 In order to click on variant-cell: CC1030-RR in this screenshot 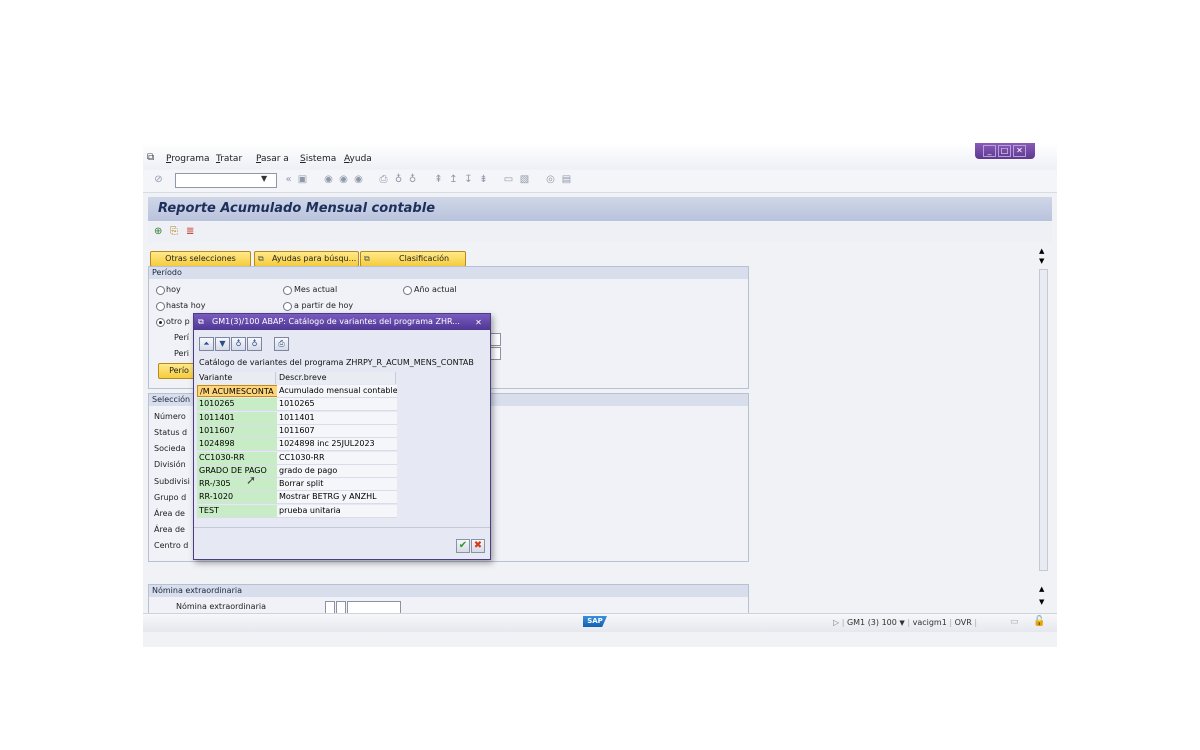, I will do `click(237, 458)`.